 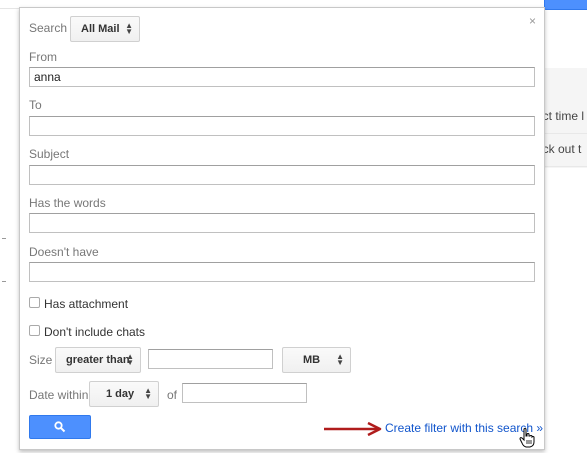 I want to click on has-attachment-checkbox, so click(x=34, y=302).